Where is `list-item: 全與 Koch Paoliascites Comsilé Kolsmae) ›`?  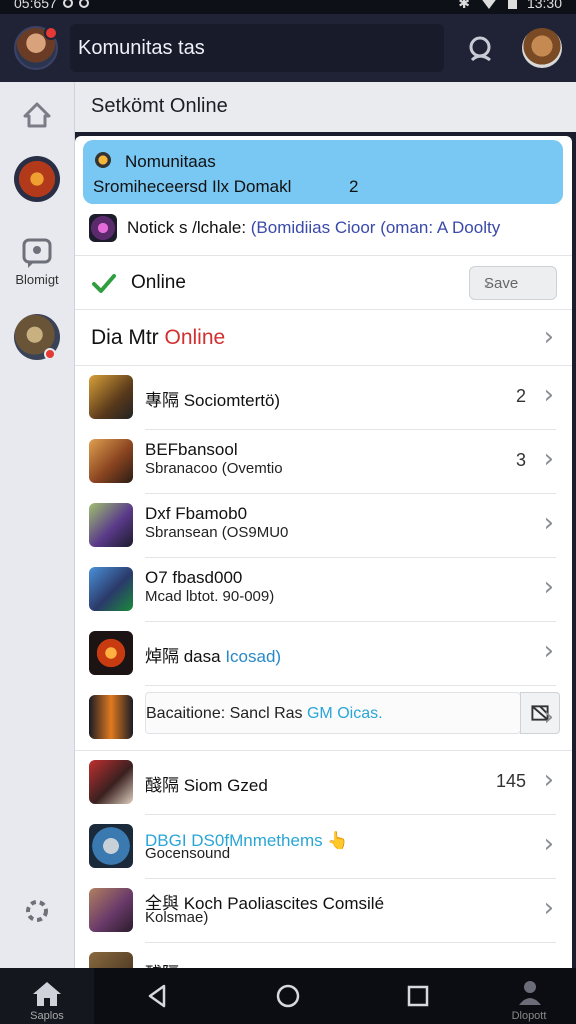 list-item: 全與 Koch Paoliascites Comsilé Kolsmae) › is located at coordinates (323, 911).